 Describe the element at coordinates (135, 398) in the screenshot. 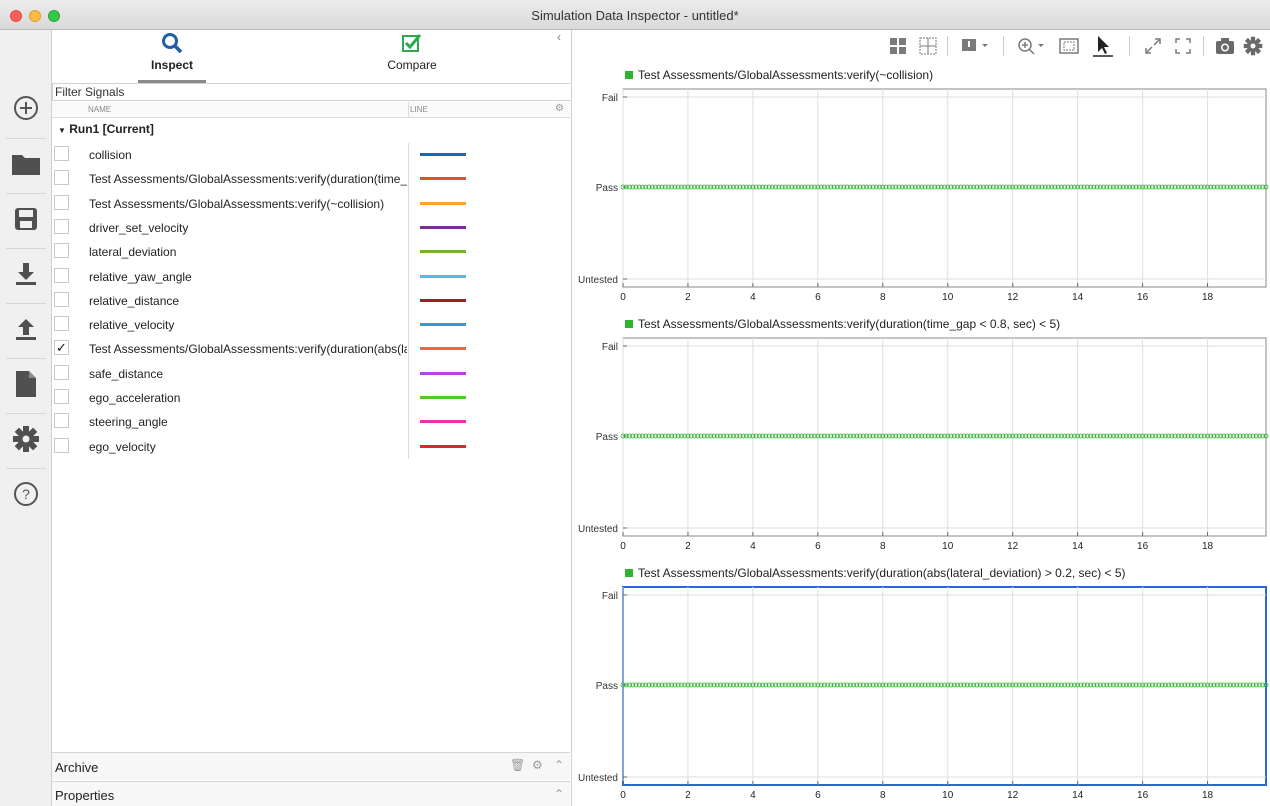

I see `signal-name: ego_acceleration` at that location.